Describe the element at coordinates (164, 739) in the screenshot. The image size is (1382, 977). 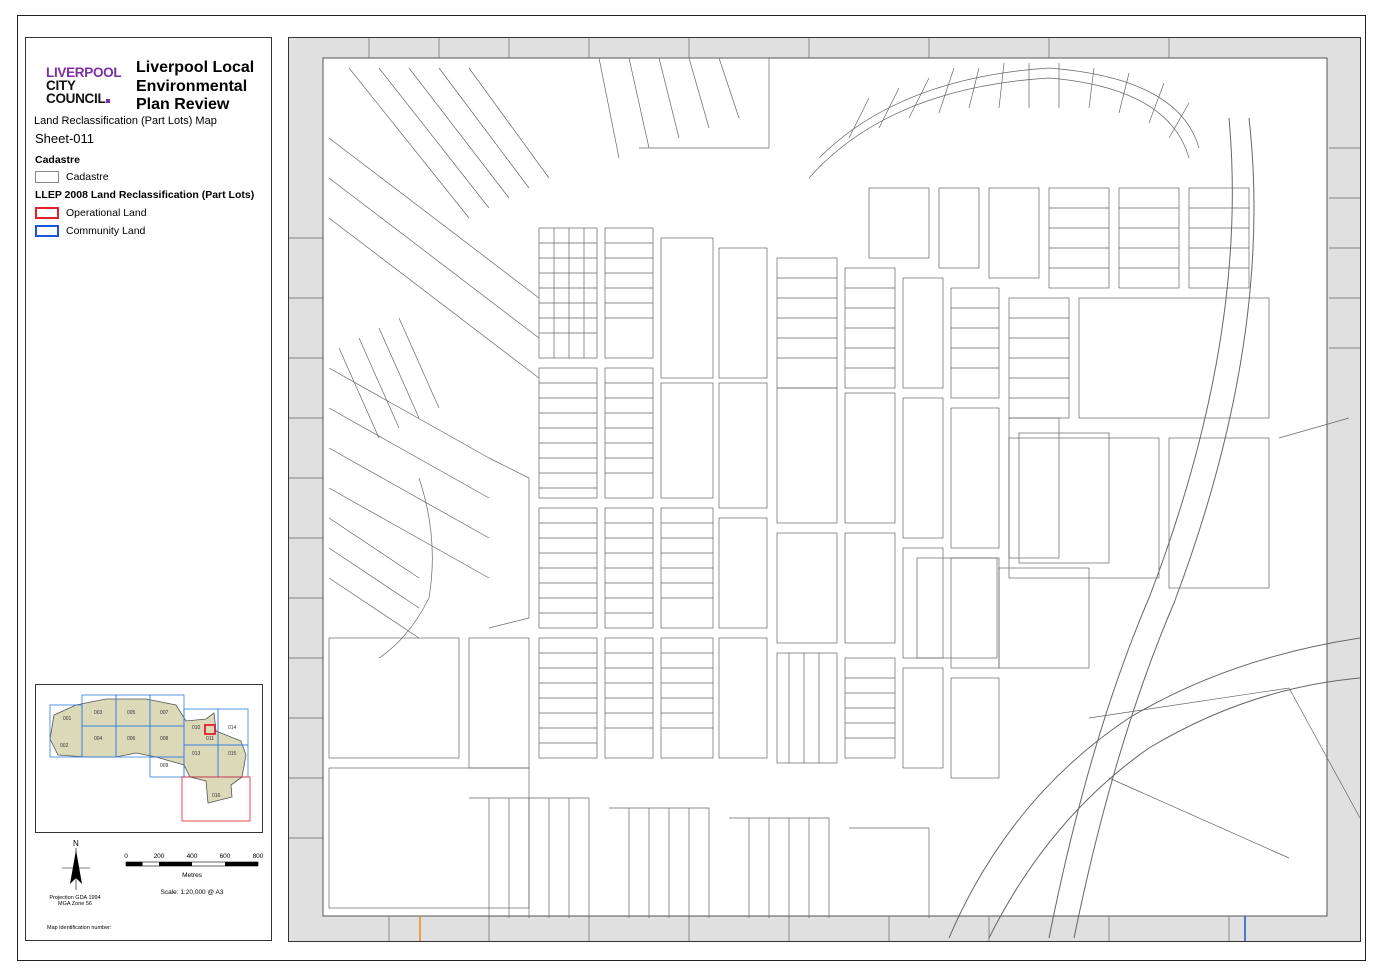
I see `inset-sheet-label: 008` at that location.